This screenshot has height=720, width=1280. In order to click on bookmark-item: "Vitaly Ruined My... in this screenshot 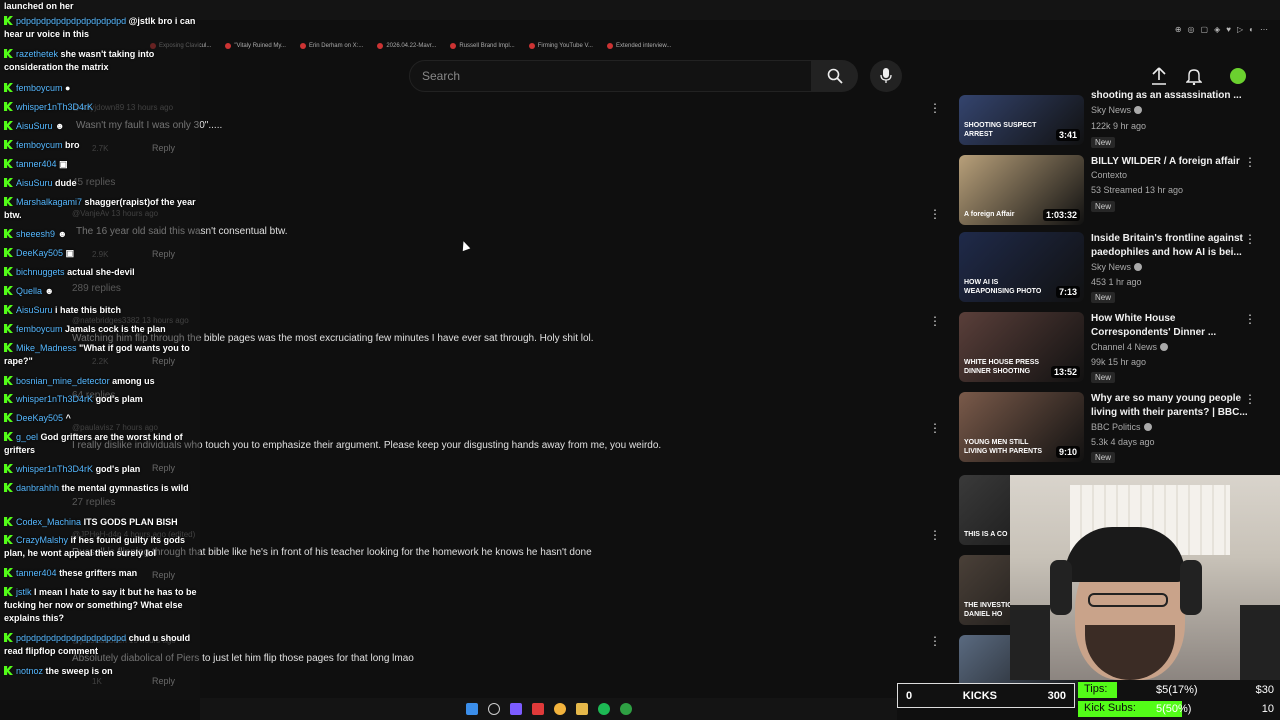, I will do `click(255, 46)`.